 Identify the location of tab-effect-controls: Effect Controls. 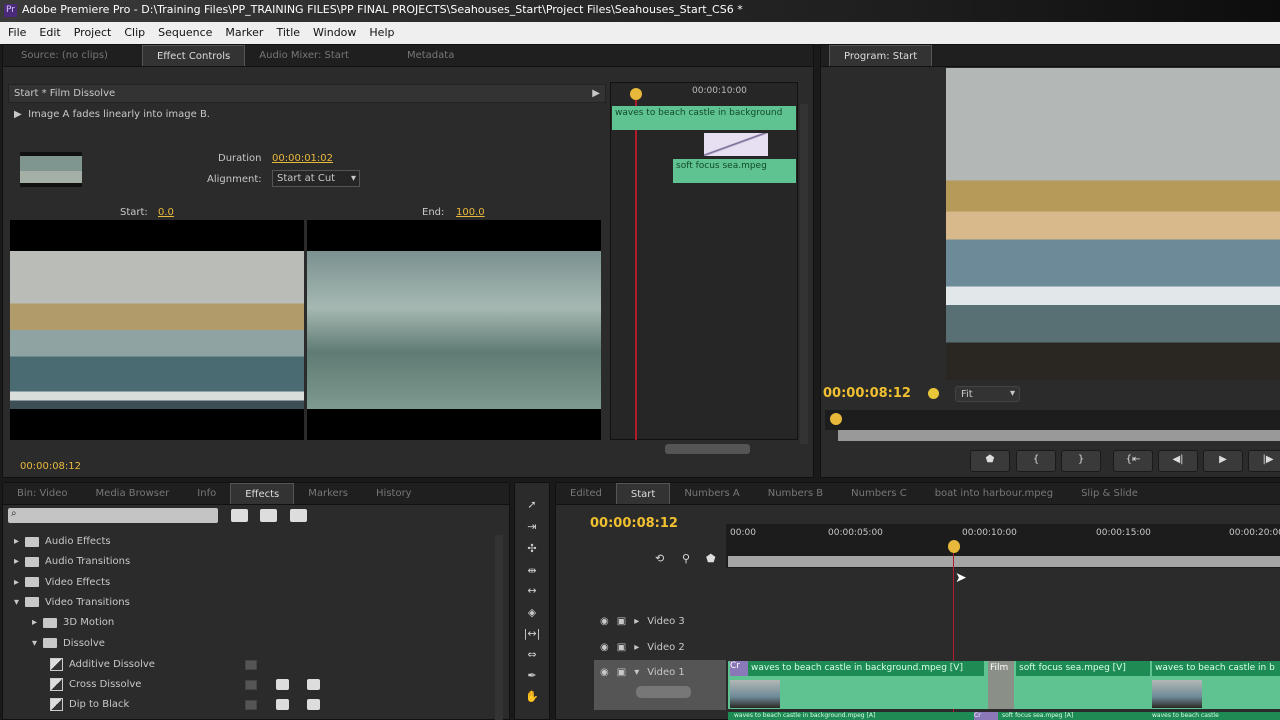
(193, 55).